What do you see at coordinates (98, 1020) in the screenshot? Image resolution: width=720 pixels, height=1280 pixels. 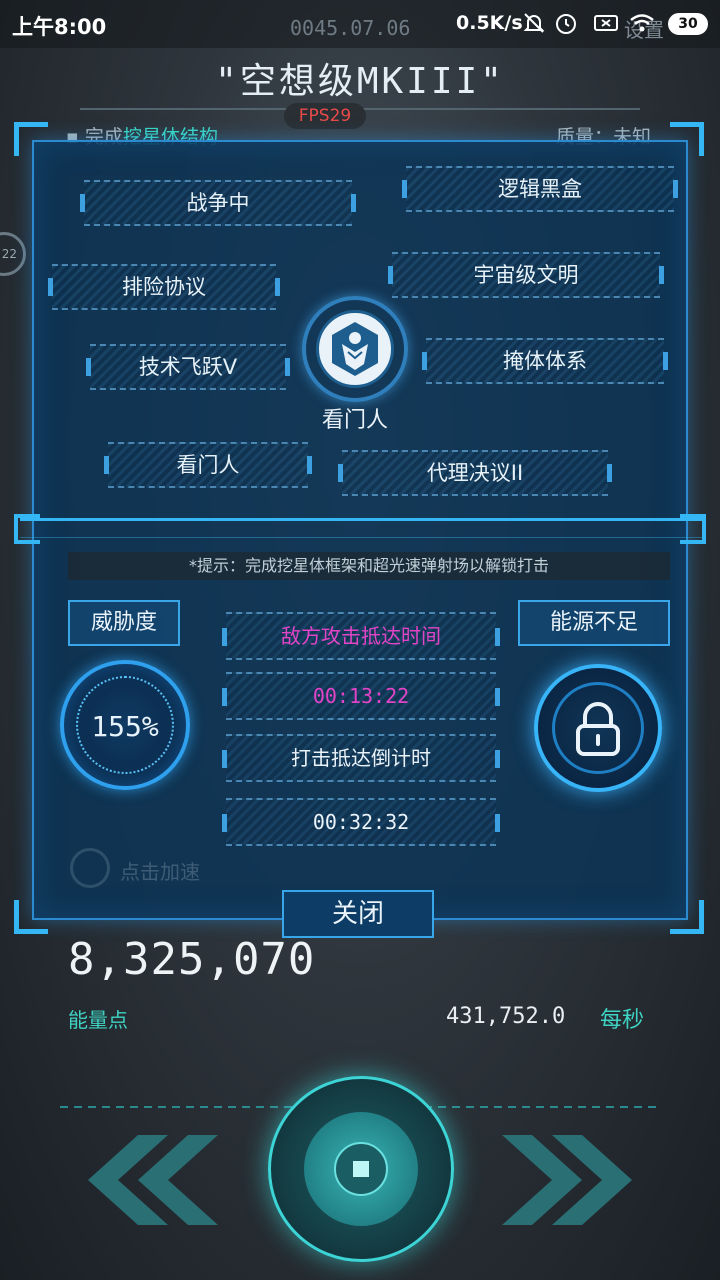 I see `energy-points-label: 能量点` at bounding box center [98, 1020].